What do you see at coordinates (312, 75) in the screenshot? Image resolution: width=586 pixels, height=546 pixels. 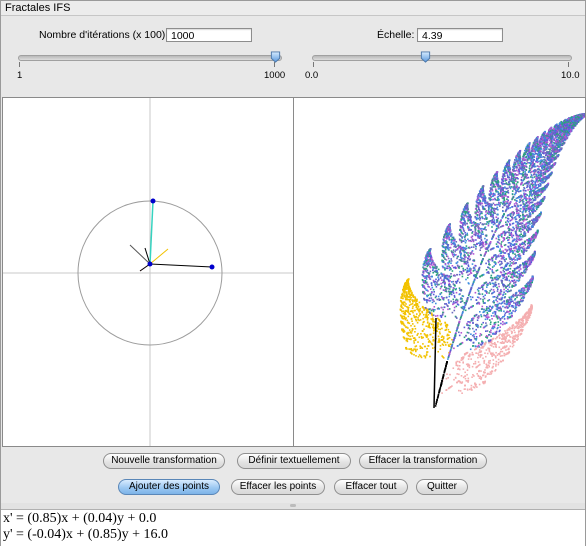 I see `scale-min-label: 0.0` at bounding box center [312, 75].